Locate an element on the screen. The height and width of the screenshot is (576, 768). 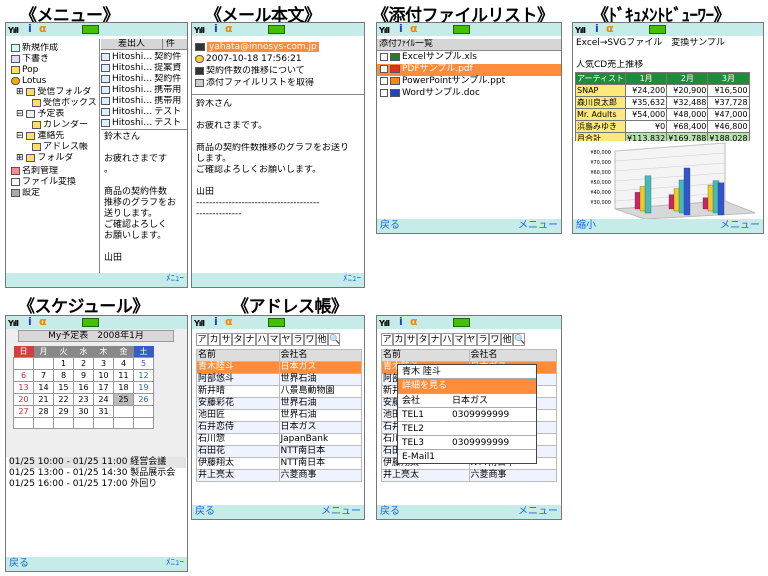
from-address: yahata@innosys-com.jp is located at coordinates (263, 47).